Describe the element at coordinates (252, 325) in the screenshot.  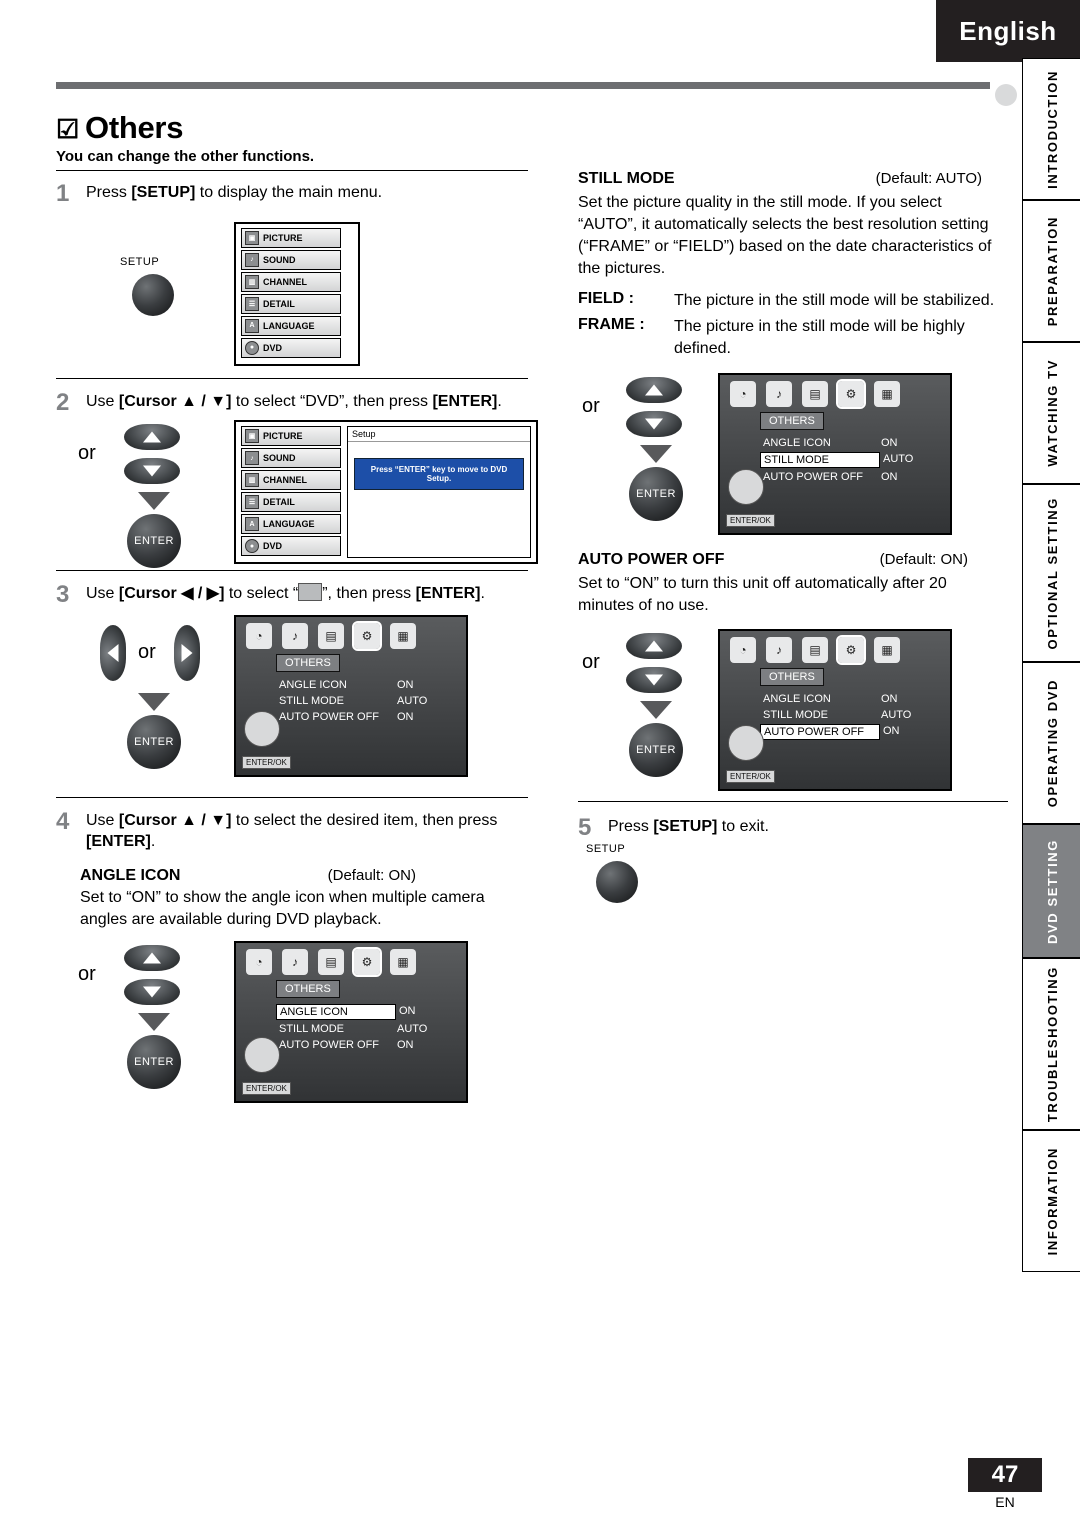
I see `language-icon: A` at that location.